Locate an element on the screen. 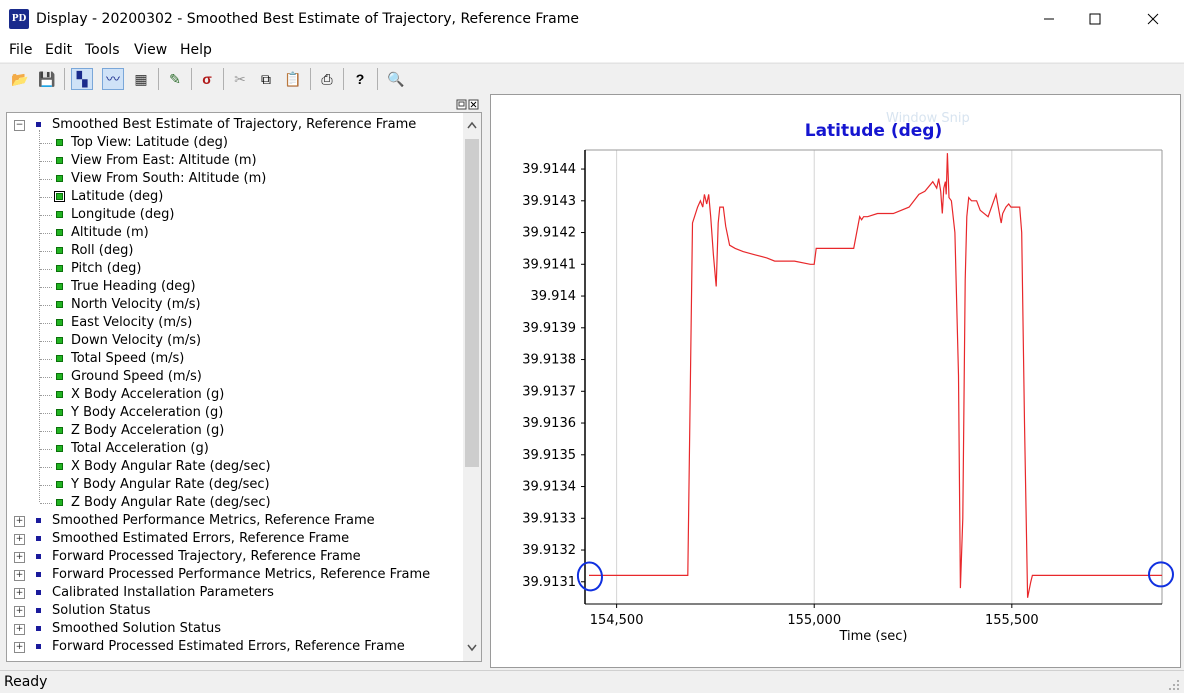 This screenshot has height=693, width=1184. tree-item-y-body-angular-rate-deg-sec: Y Body Angular Rate (deg/sec) is located at coordinates (232, 485).